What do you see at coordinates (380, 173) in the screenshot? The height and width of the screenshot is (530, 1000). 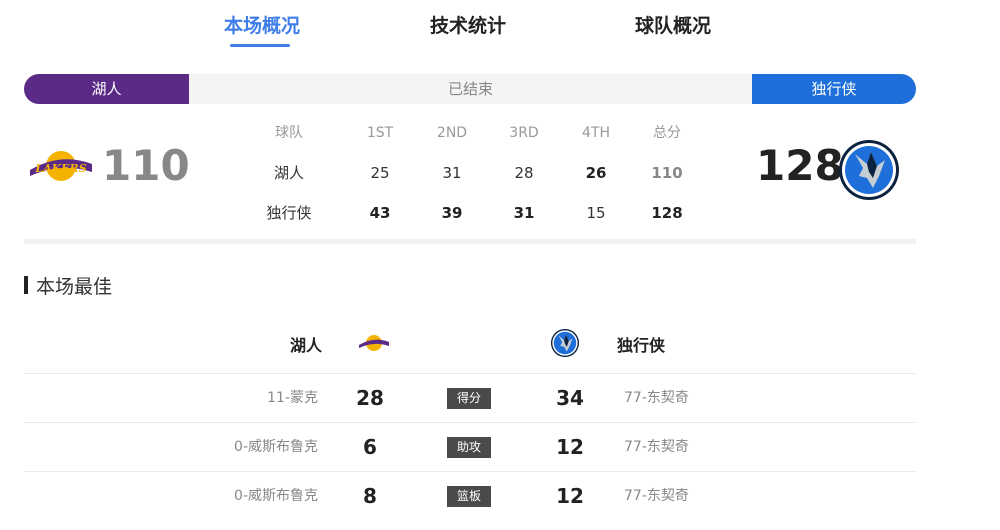 I see `quarter-cell: 25` at bounding box center [380, 173].